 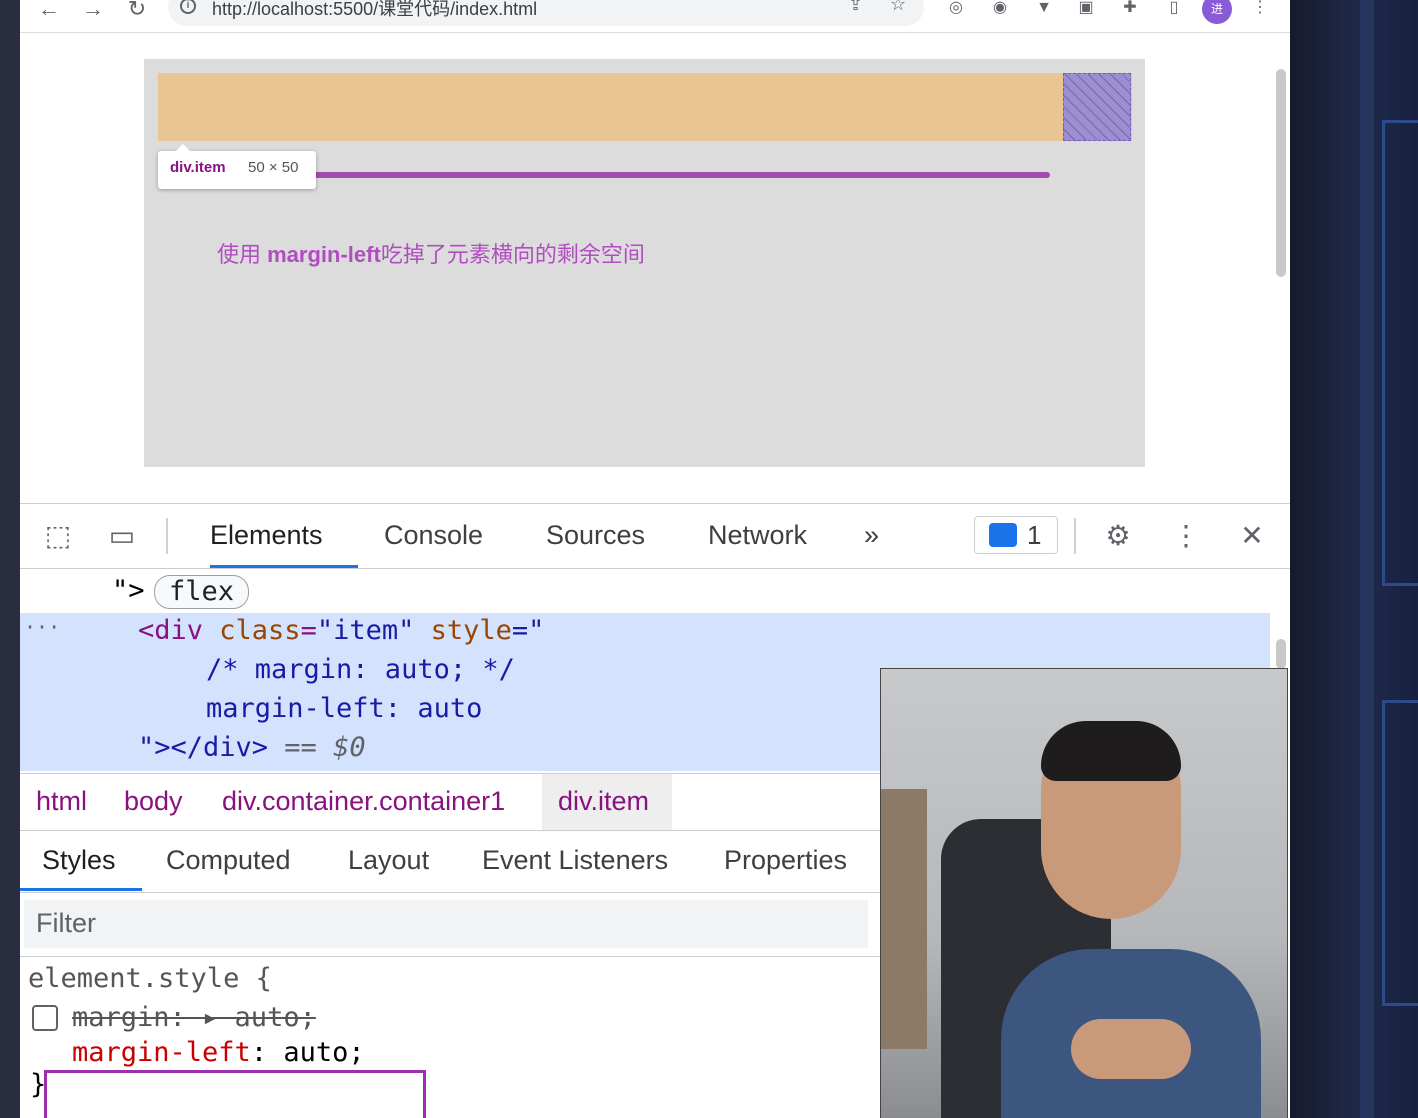 I want to click on item-highlight, so click(x=1097, y=107).